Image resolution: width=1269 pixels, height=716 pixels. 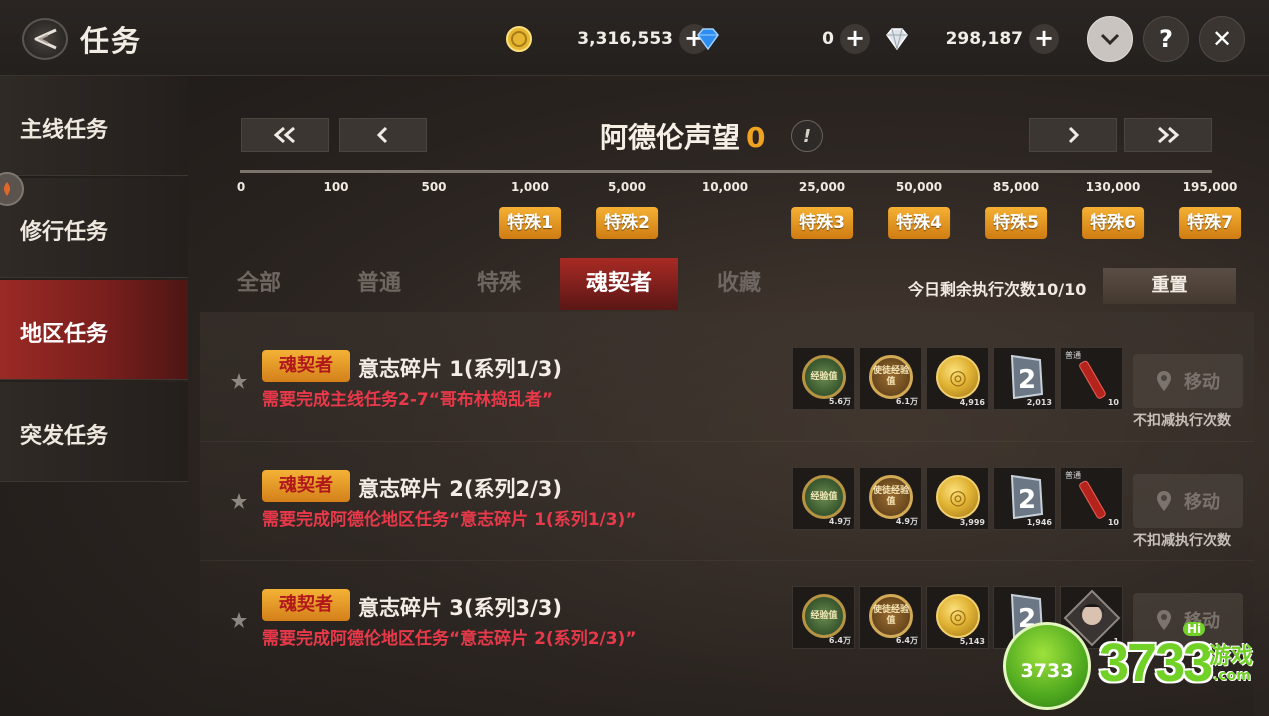 I want to click on reward-exp: 经验值 6.4万, so click(x=823, y=617).